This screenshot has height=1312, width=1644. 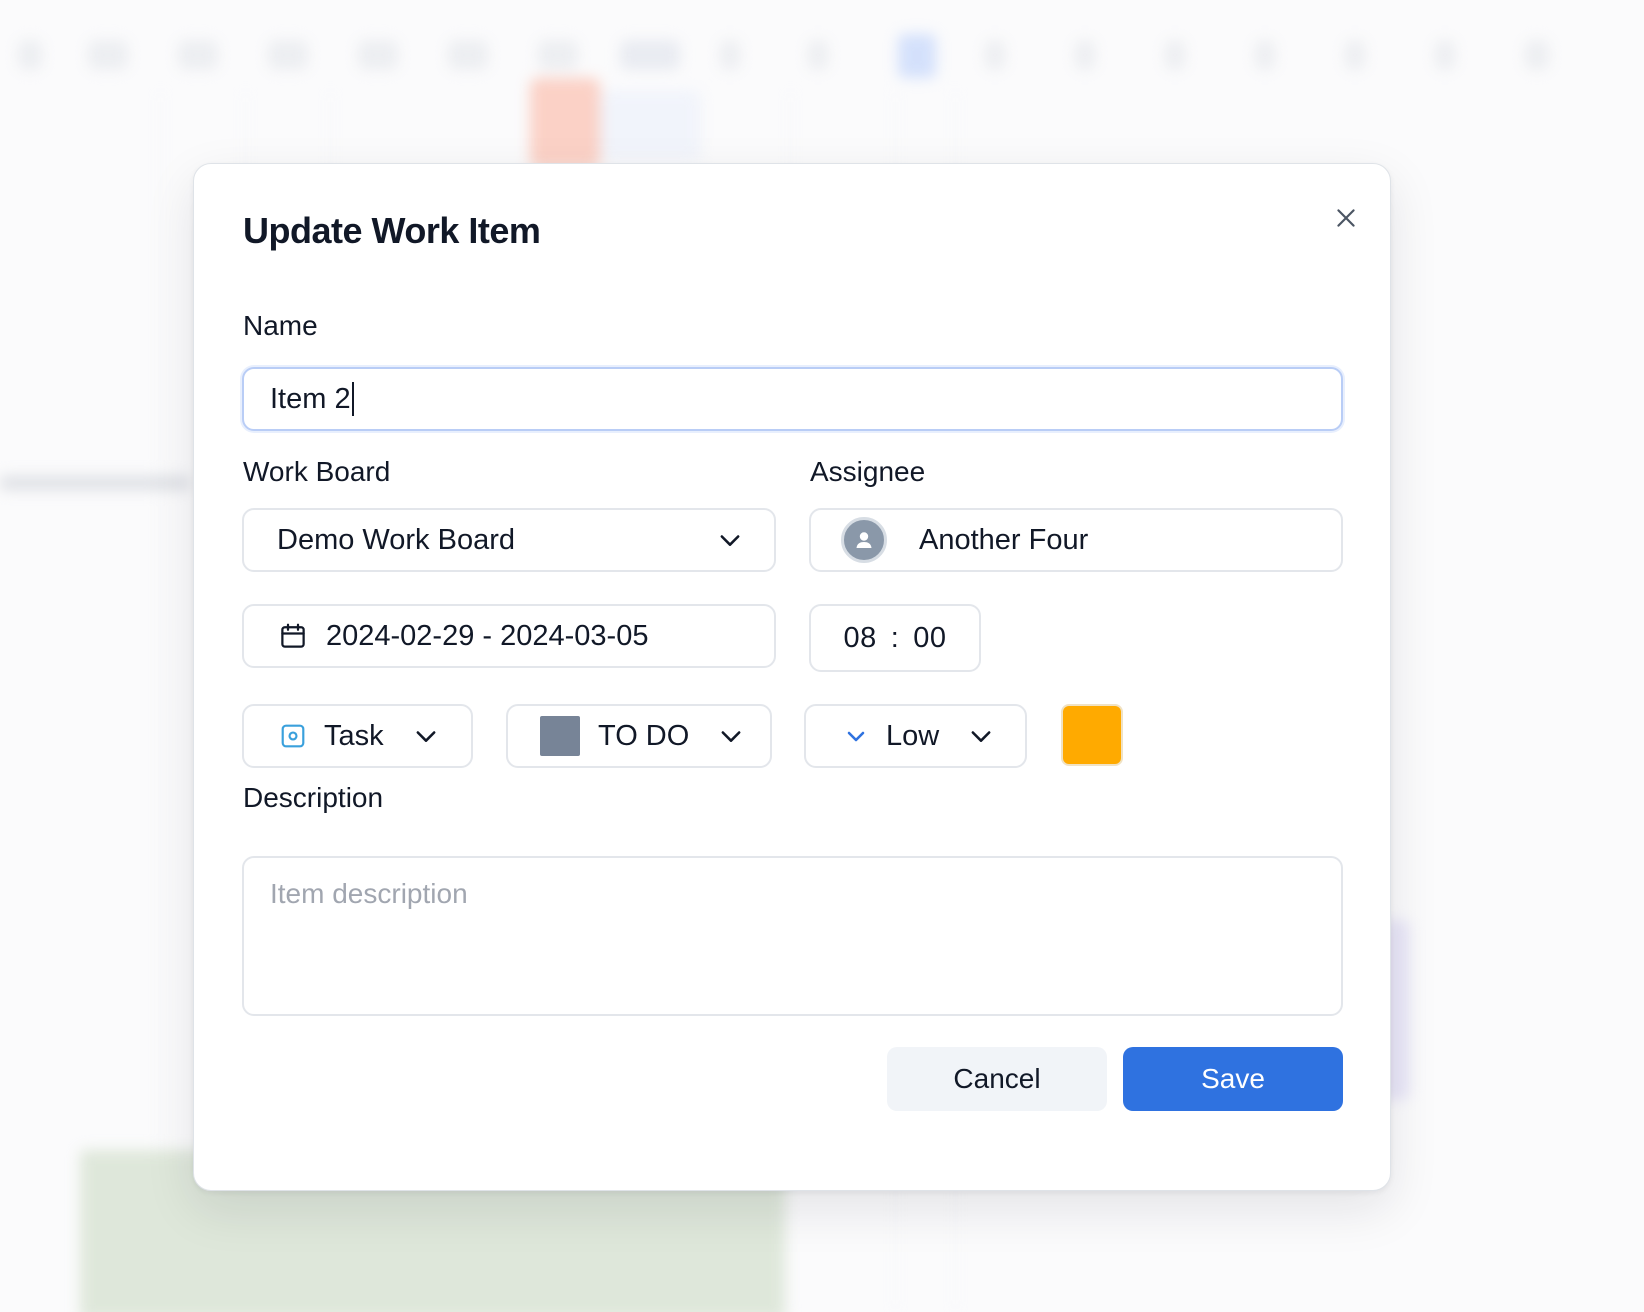 What do you see at coordinates (352, 399) in the screenshot?
I see `text-caret` at bounding box center [352, 399].